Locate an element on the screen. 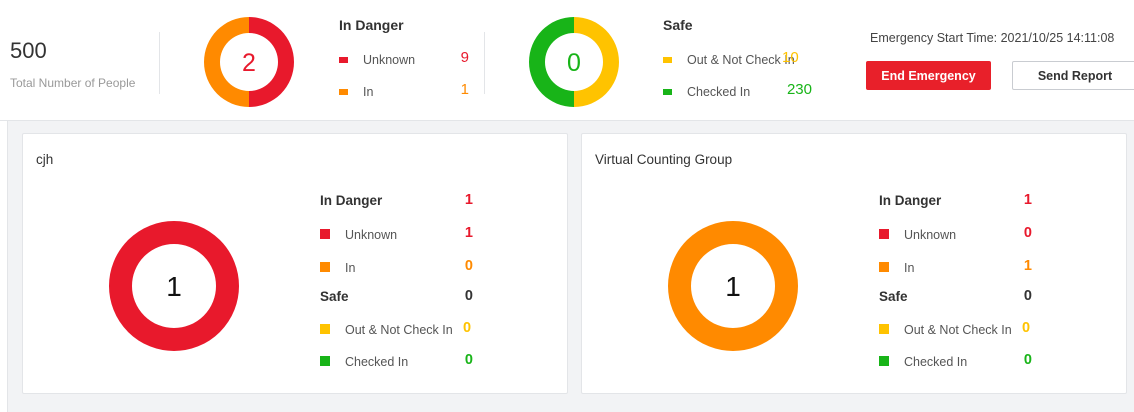 This screenshot has width=1134, height=412. legend-row-checked-in: Checked In 230 is located at coordinates (743, 91).